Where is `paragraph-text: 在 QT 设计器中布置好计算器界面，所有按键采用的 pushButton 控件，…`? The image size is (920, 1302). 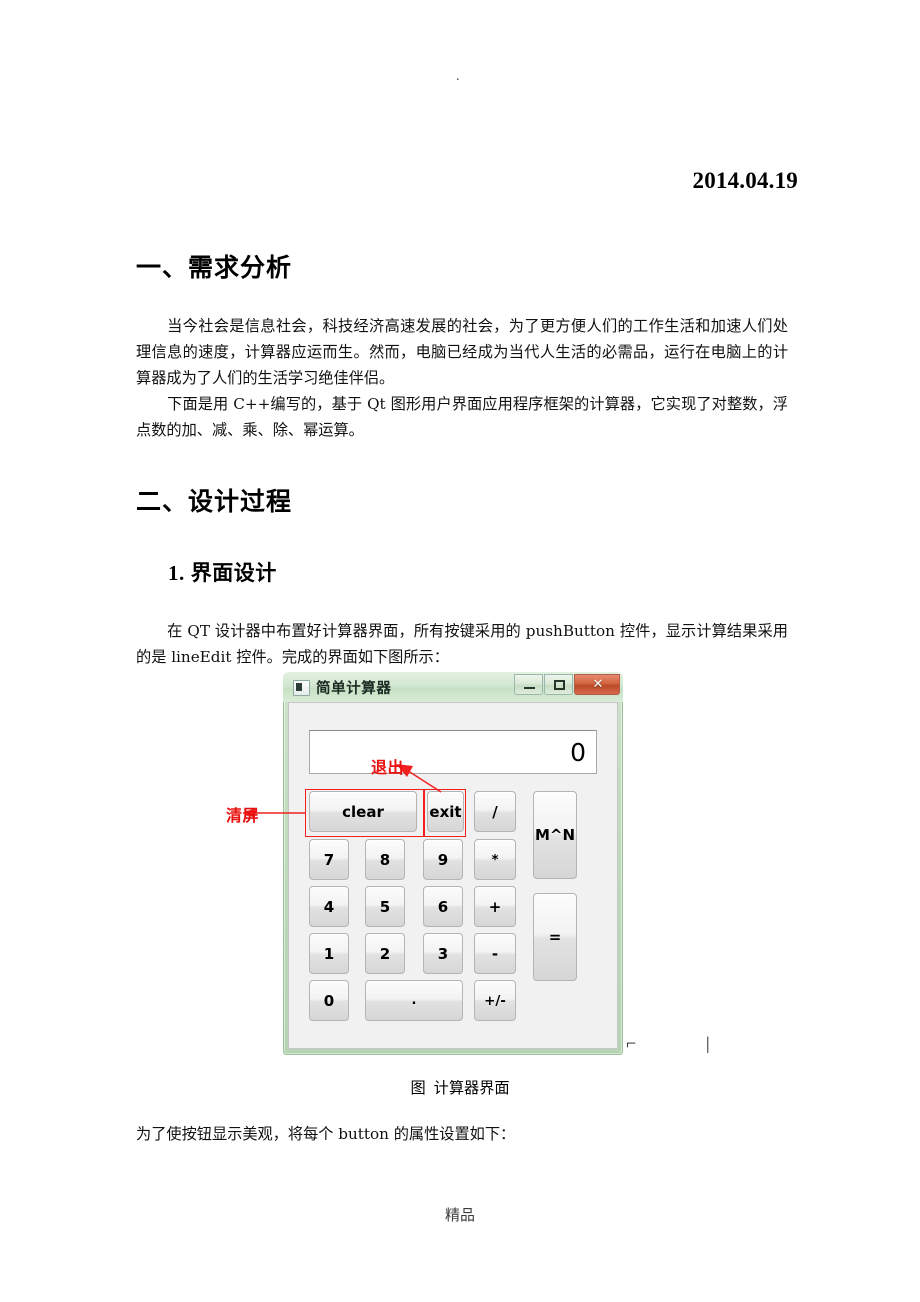
paragraph-text: 在 QT 设计器中布置好计算器界面，所有按键采用的 pushButton 控件，… is located at coordinates (462, 644).